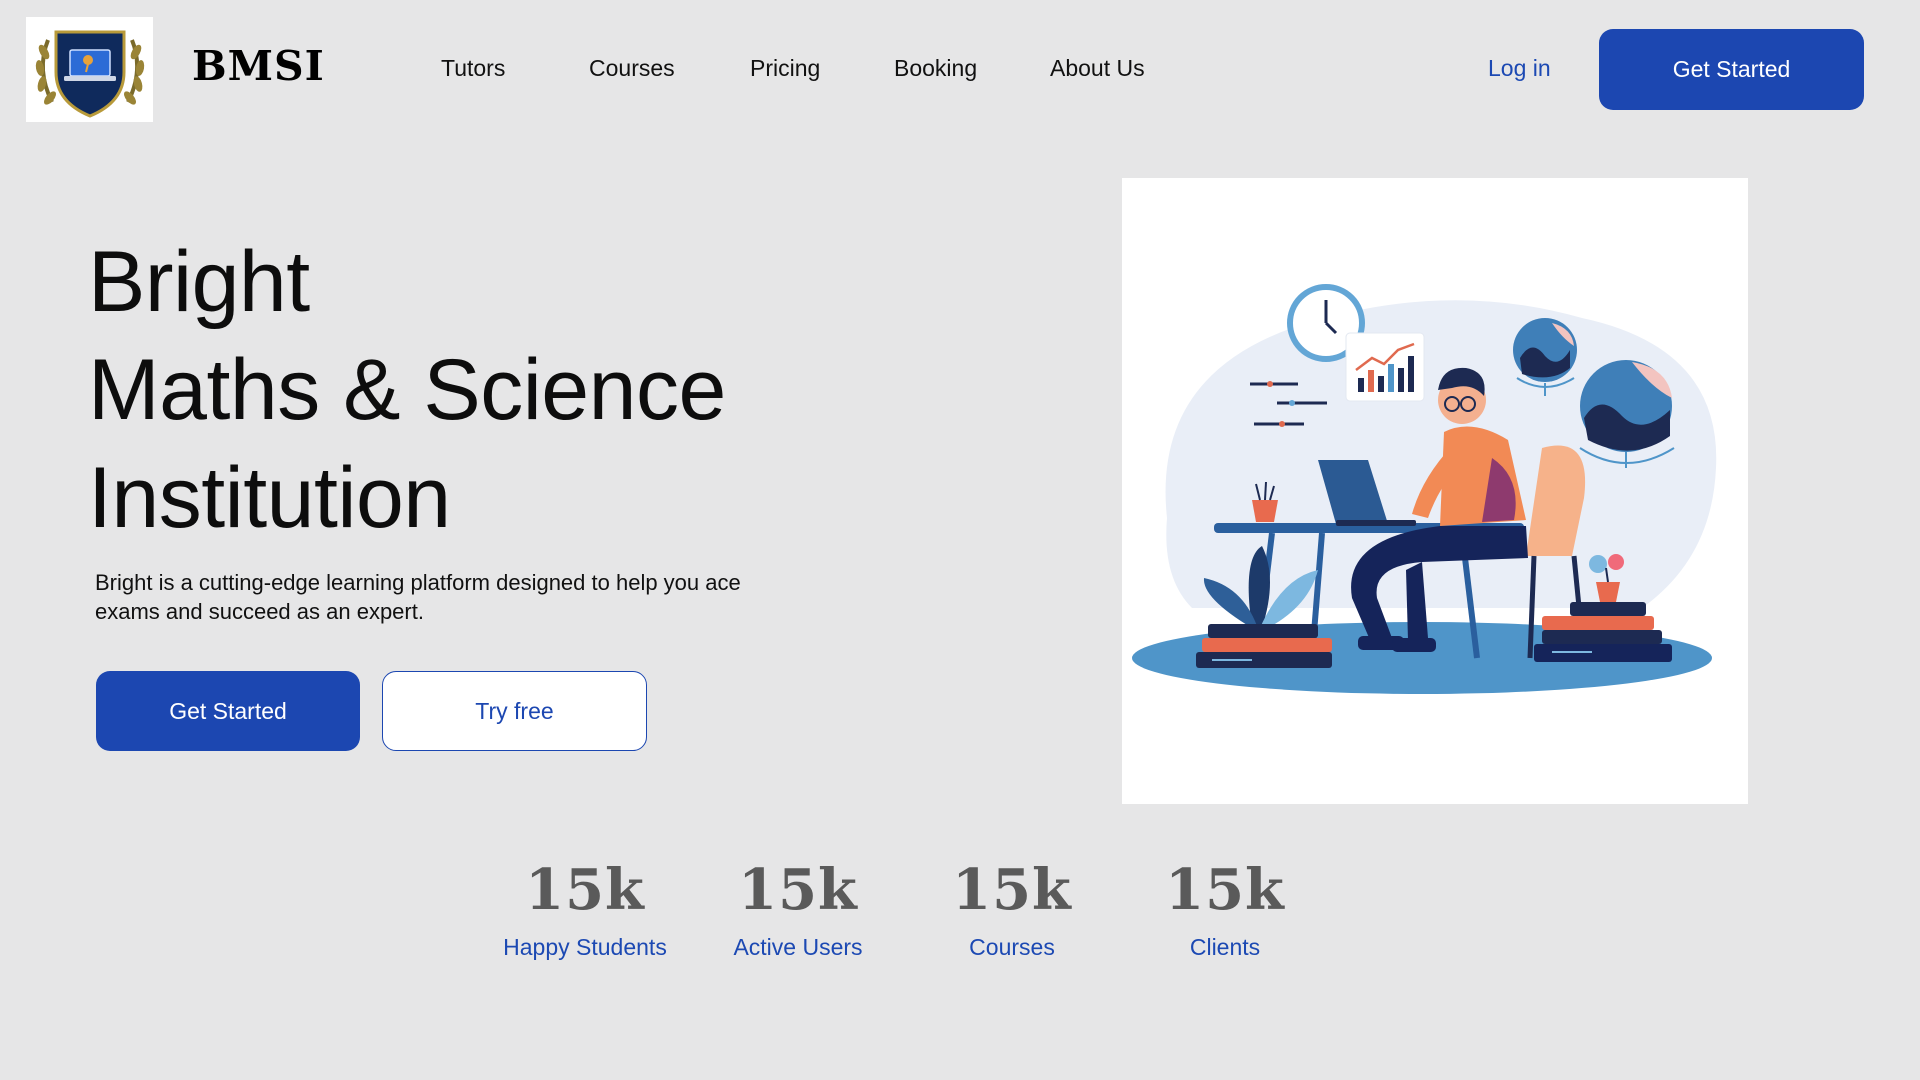 This screenshot has height=1080, width=1920. What do you see at coordinates (785, 68) in the screenshot?
I see `nav-item-pricing: Pricing` at bounding box center [785, 68].